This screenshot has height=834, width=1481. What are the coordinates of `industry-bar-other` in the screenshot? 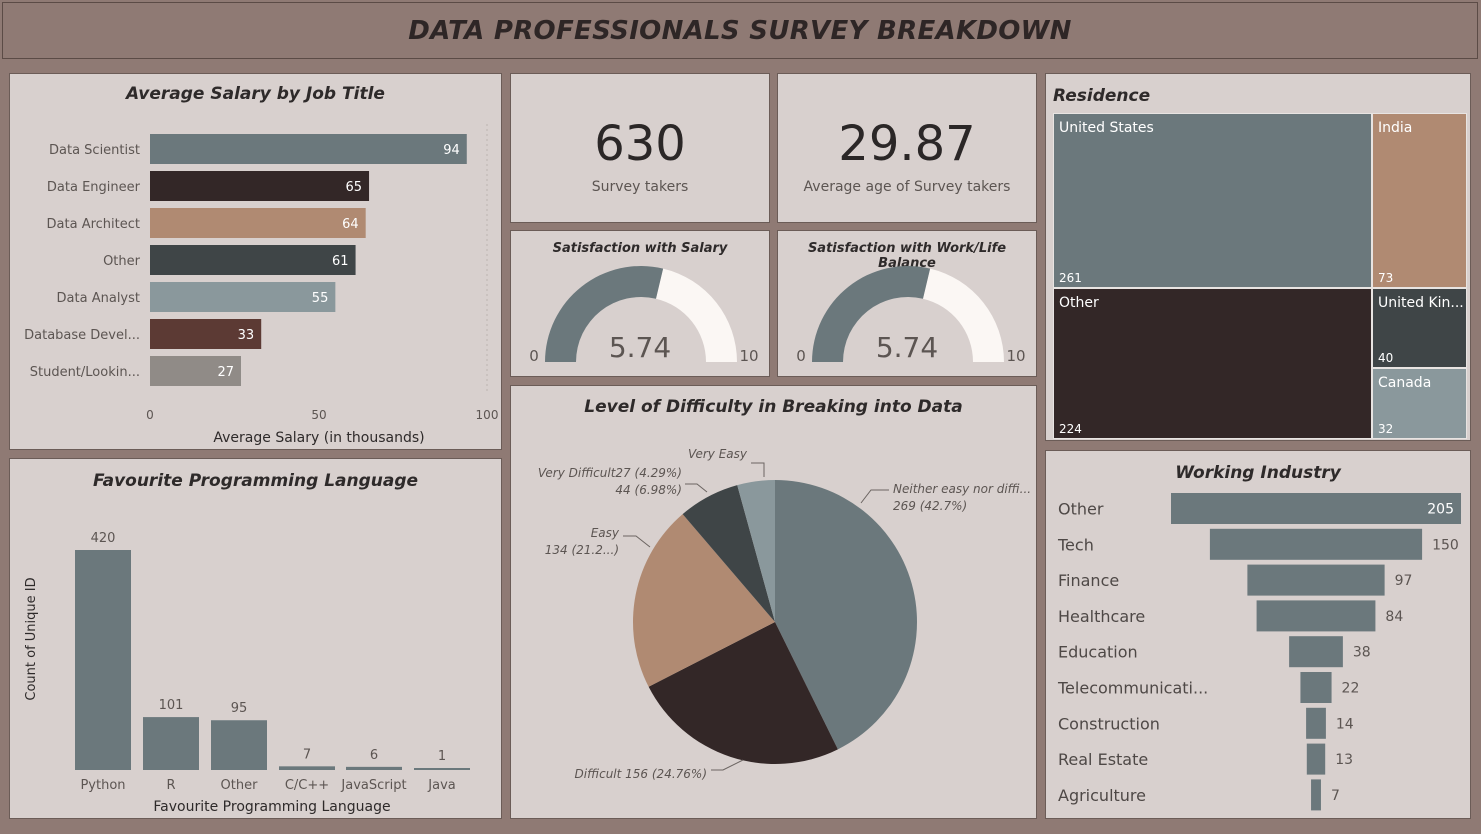 It's located at (1316, 508).